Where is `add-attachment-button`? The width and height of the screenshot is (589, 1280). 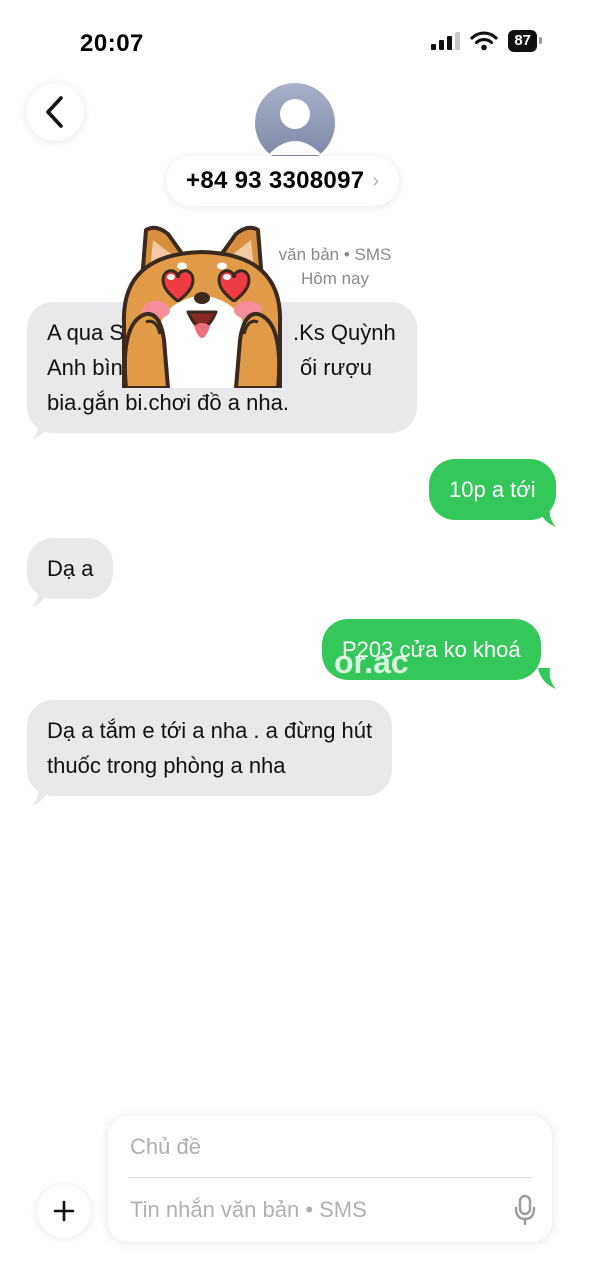 add-attachment-button is located at coordinates (64, 1211).